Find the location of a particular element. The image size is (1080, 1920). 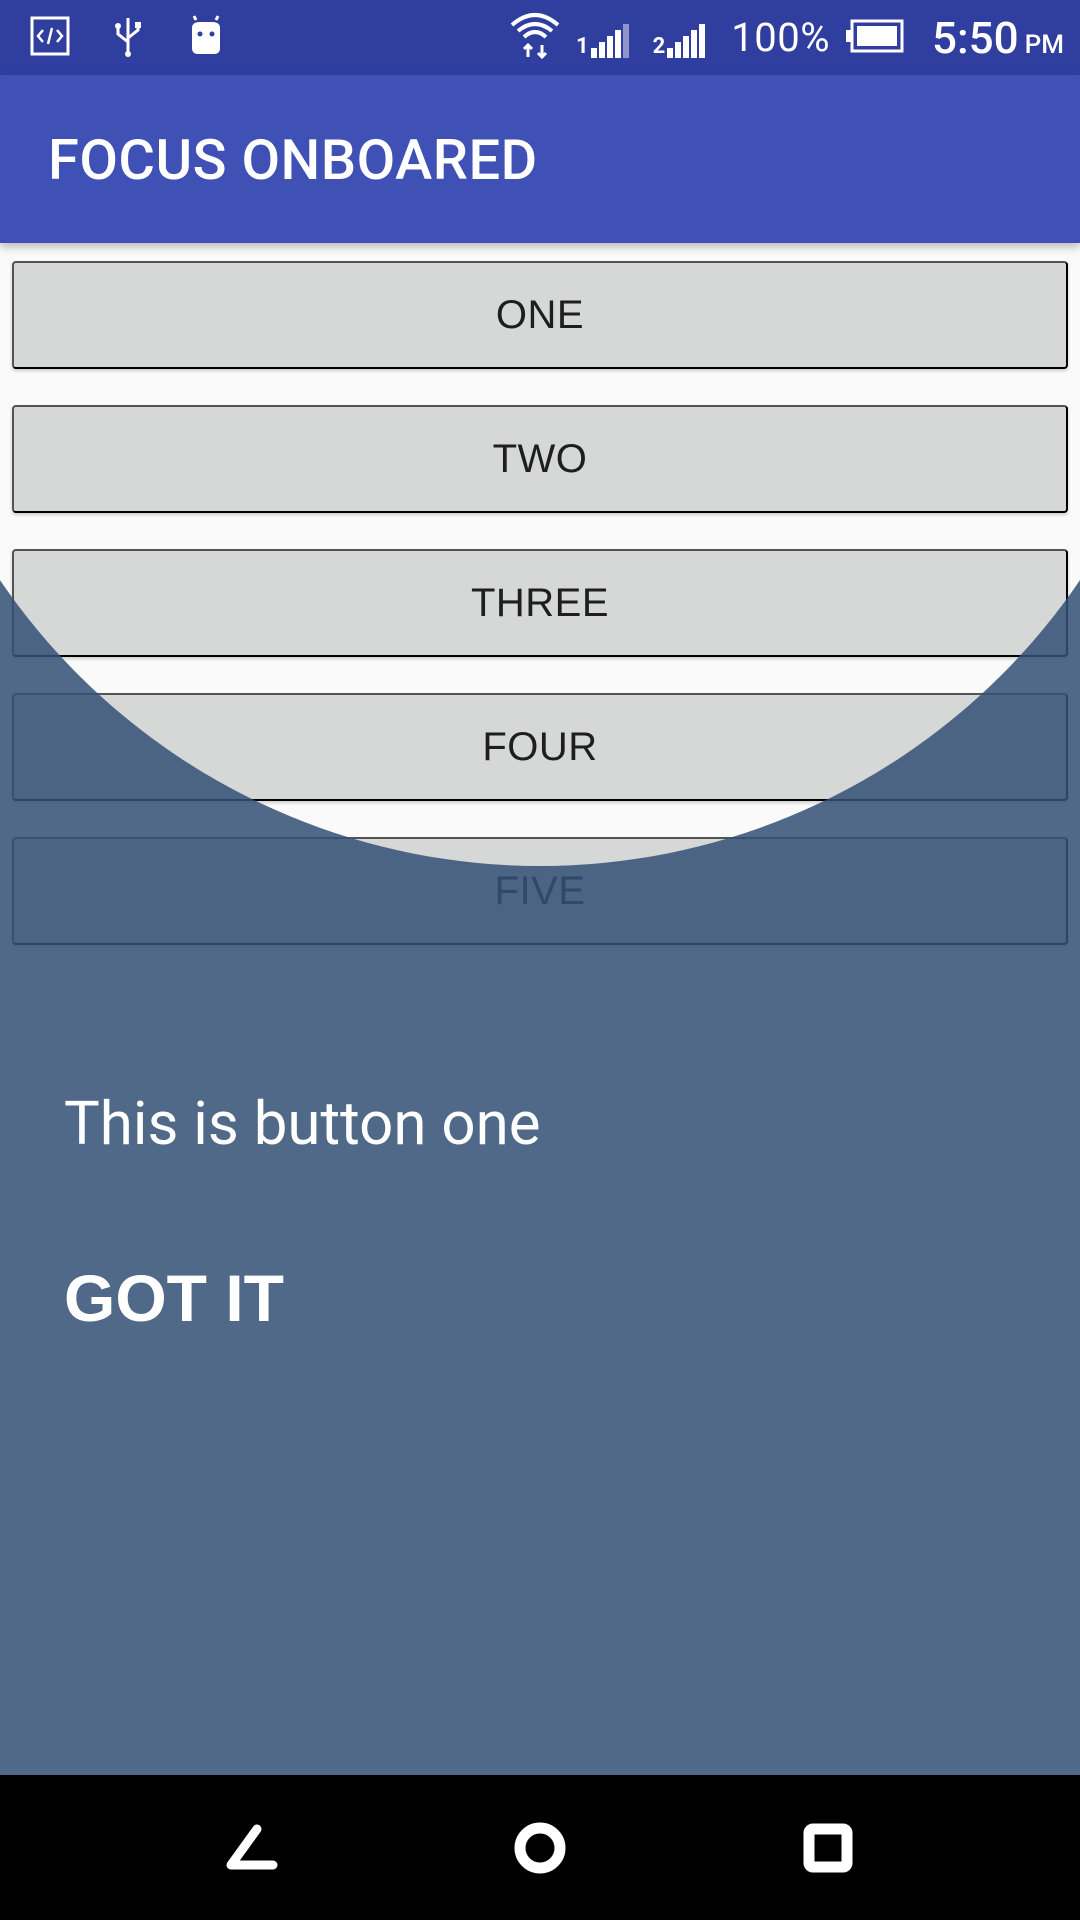

android-icon is located at coordinates (206, 38).